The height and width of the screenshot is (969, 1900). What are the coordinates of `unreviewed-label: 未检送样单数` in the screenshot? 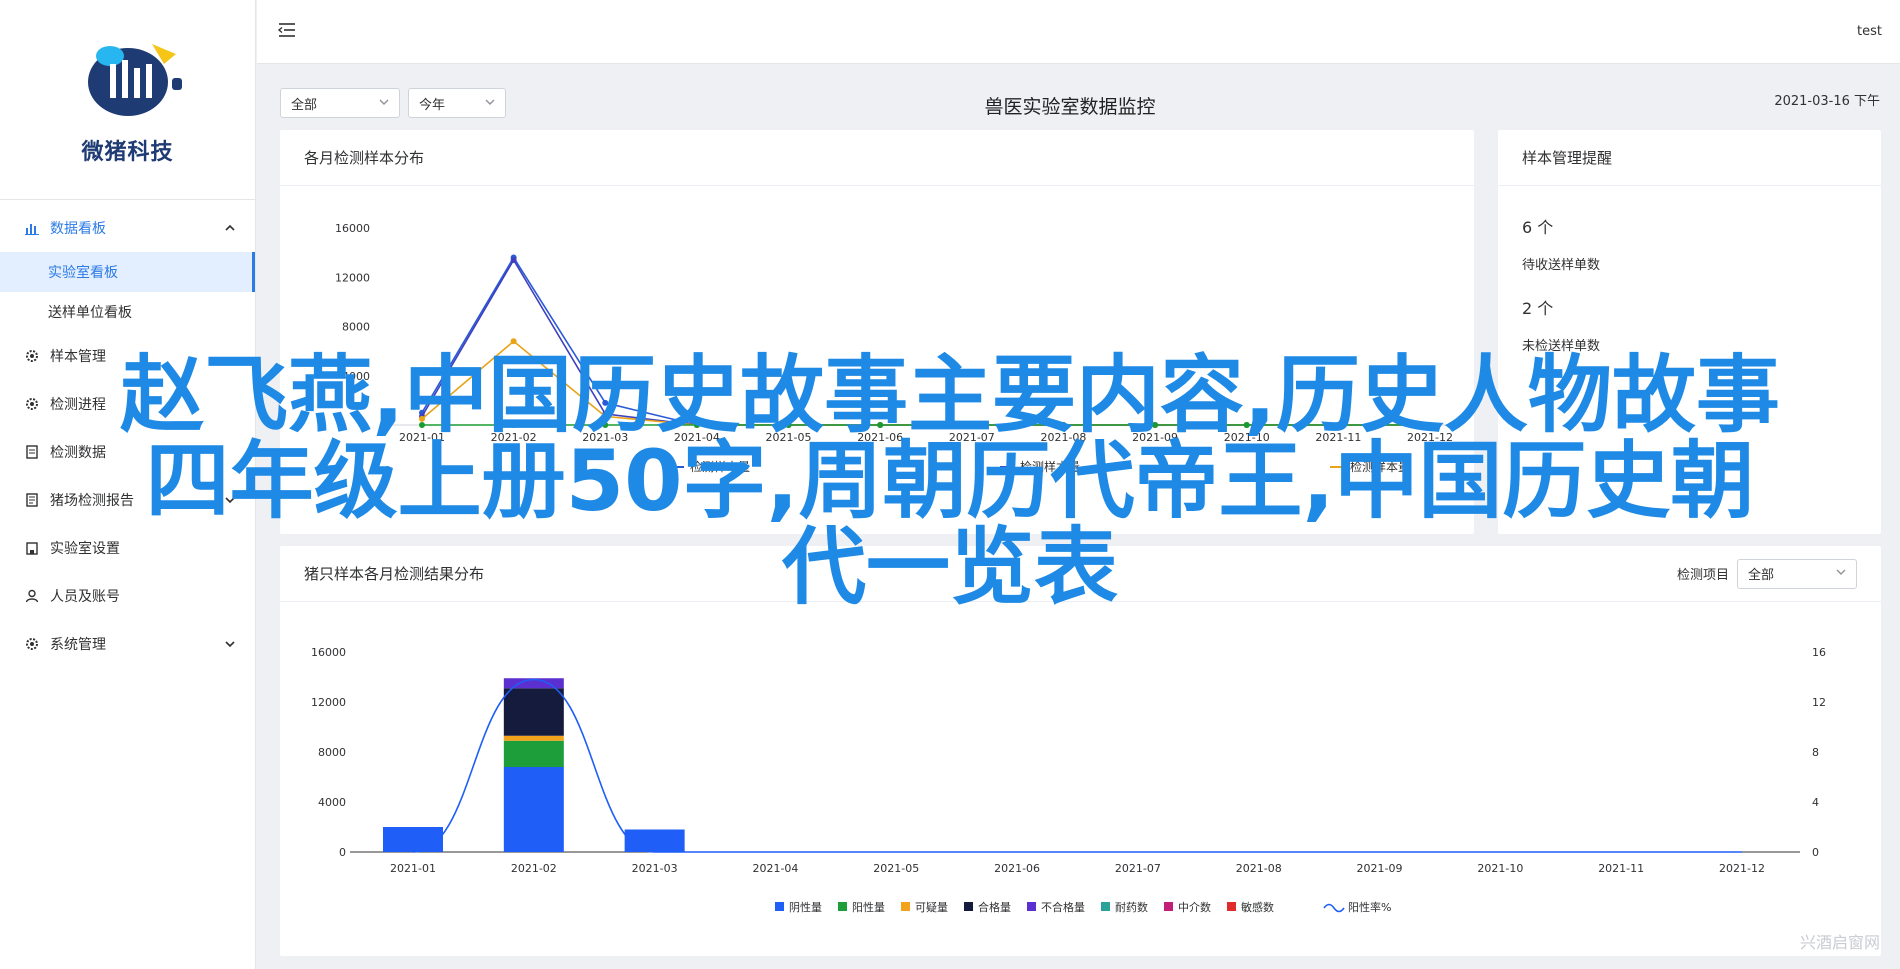 It's located at (1561, 346).